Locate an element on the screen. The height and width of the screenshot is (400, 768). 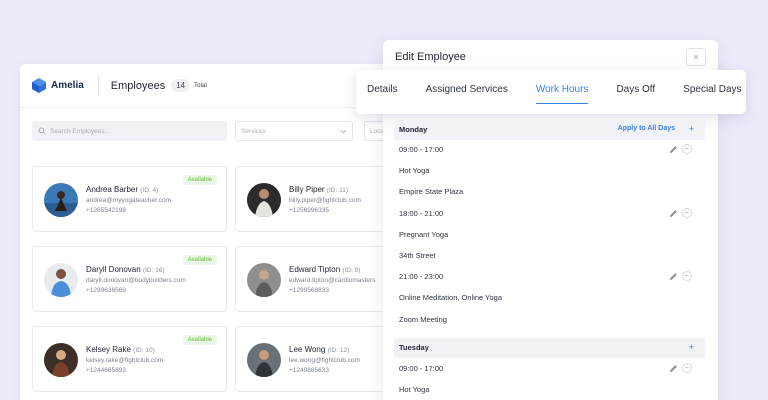
employee-email: billy.piper@fightclub.com is located at coordinates (325, 200).